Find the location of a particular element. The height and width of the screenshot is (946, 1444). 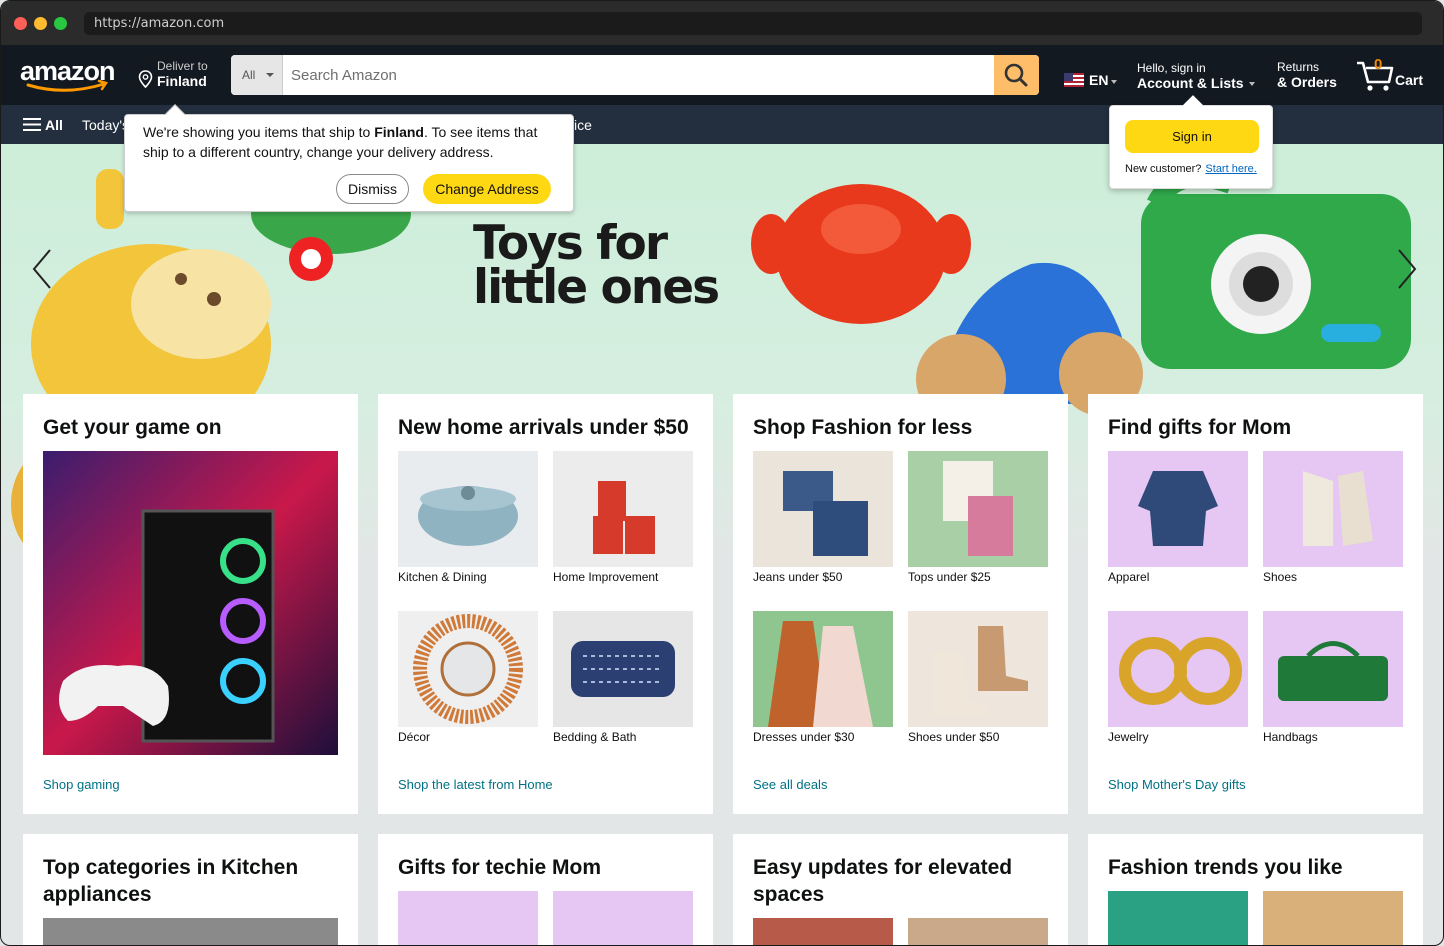

returns-label: Returns is located at coordinates (1298, 67).